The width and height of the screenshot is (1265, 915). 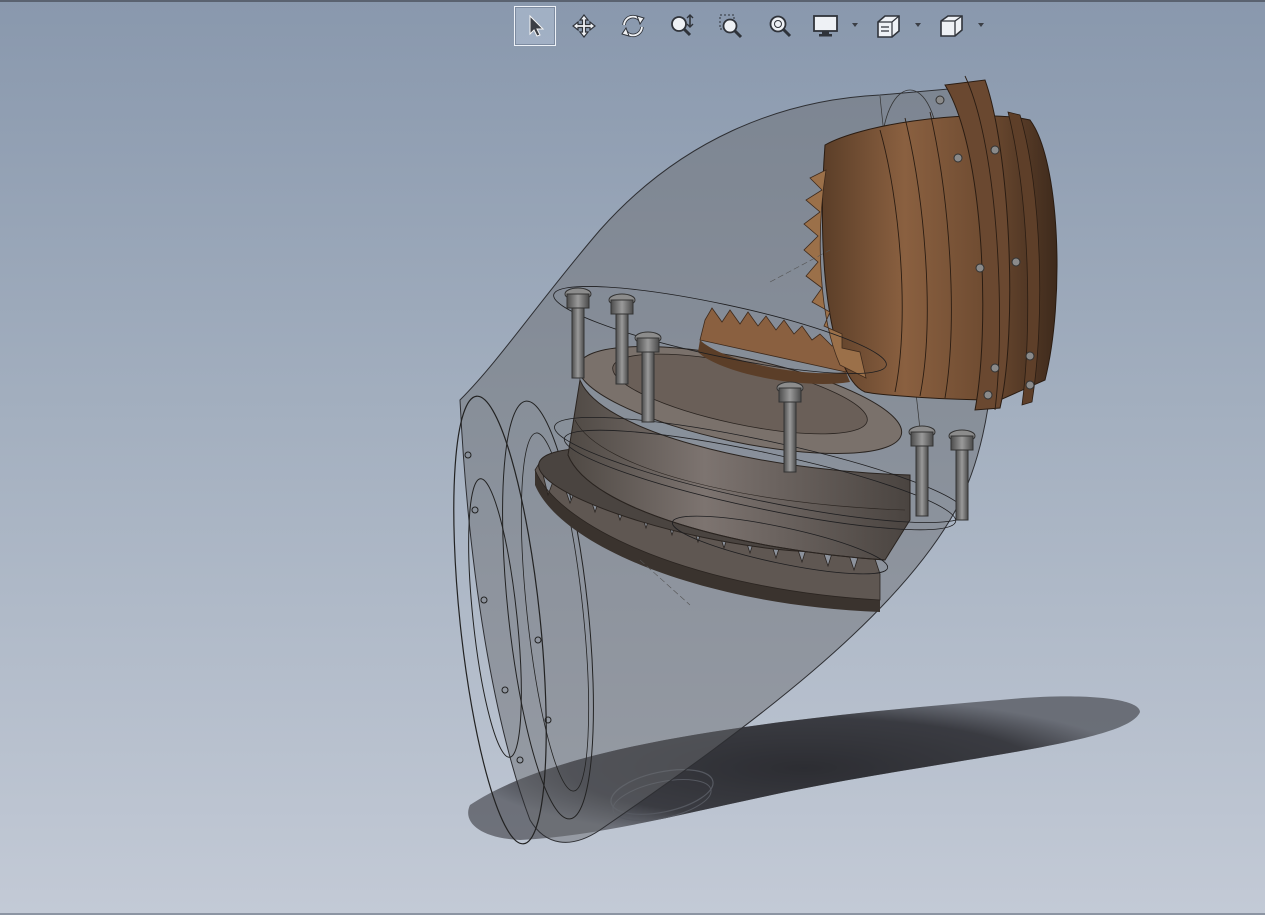 I want to click on display-style-button, so click(x=836, y=26).